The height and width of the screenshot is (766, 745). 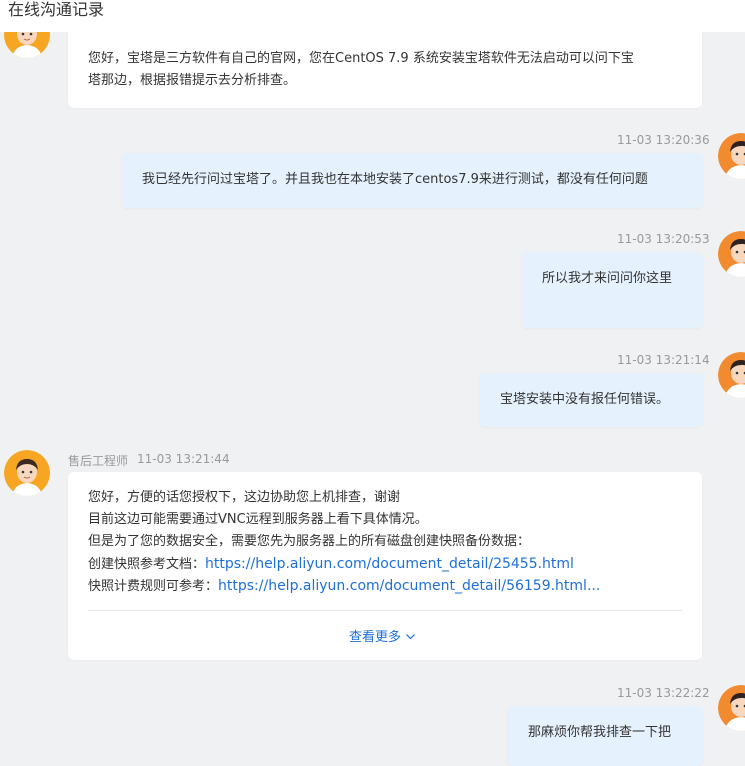 What do you see at coordinates (153, 586) in the screenshot?
I see `link-label: 快照计费规则可参考：` at bounding box center [153, 586].